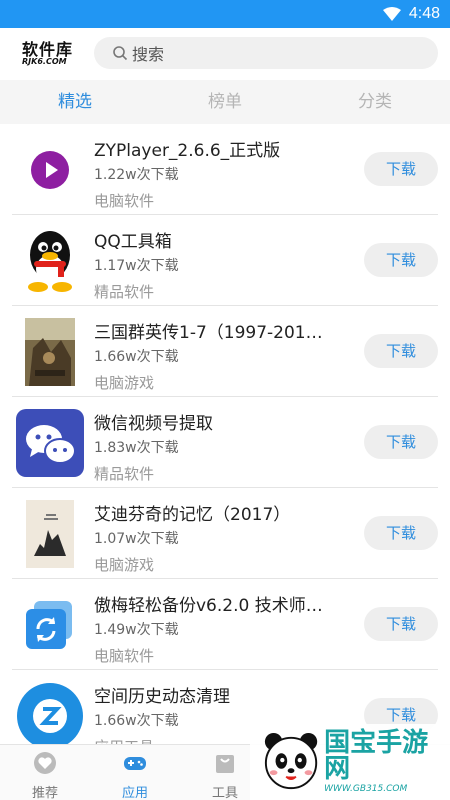  I want to click on penguin-icon, so click(50, 261).